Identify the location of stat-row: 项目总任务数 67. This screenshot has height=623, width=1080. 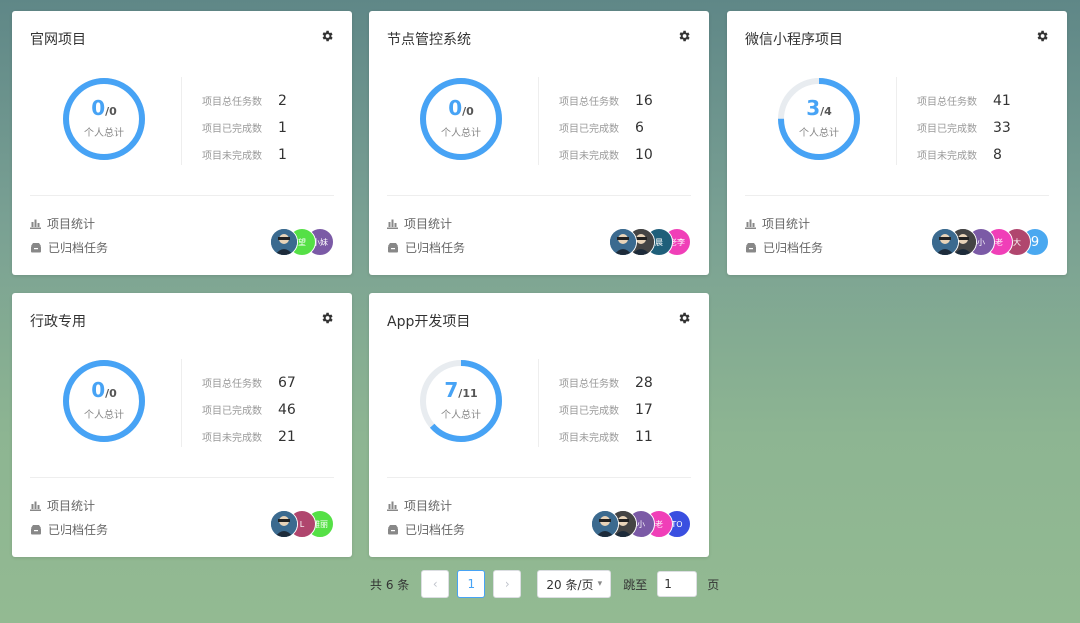
(262, 382).